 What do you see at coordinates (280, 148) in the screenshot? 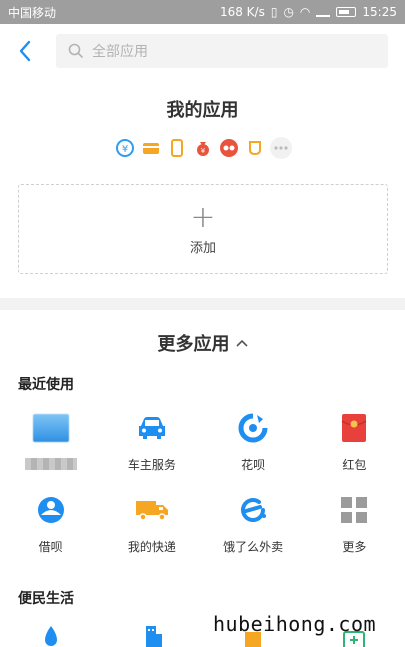
I see `more-dots-icon` at bounding box center [280, 148].